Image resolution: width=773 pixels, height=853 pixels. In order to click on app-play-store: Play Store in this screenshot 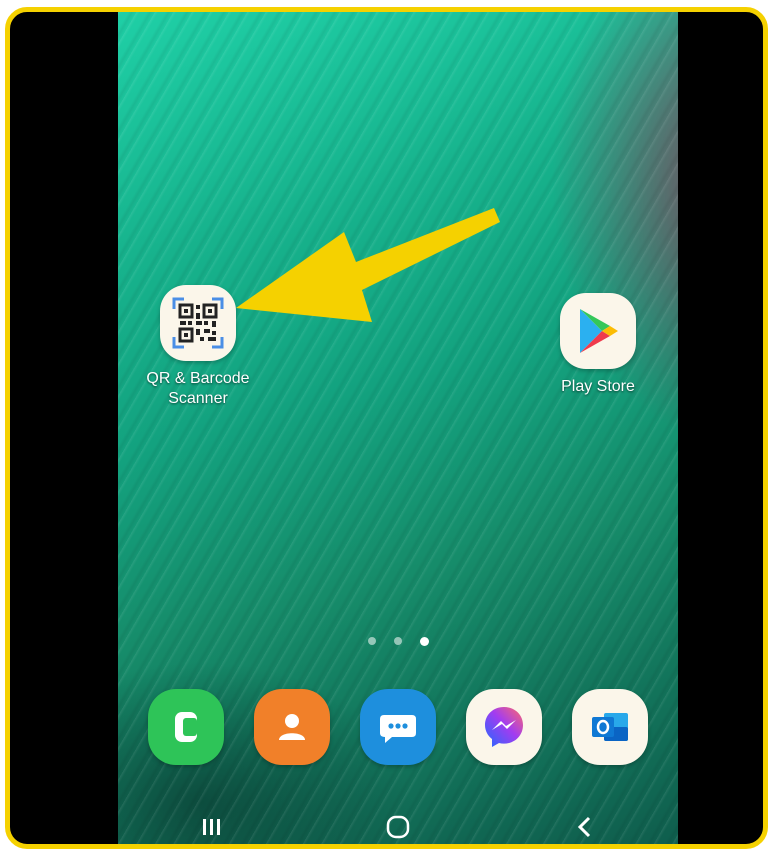, I will do `click(598, 345)`.